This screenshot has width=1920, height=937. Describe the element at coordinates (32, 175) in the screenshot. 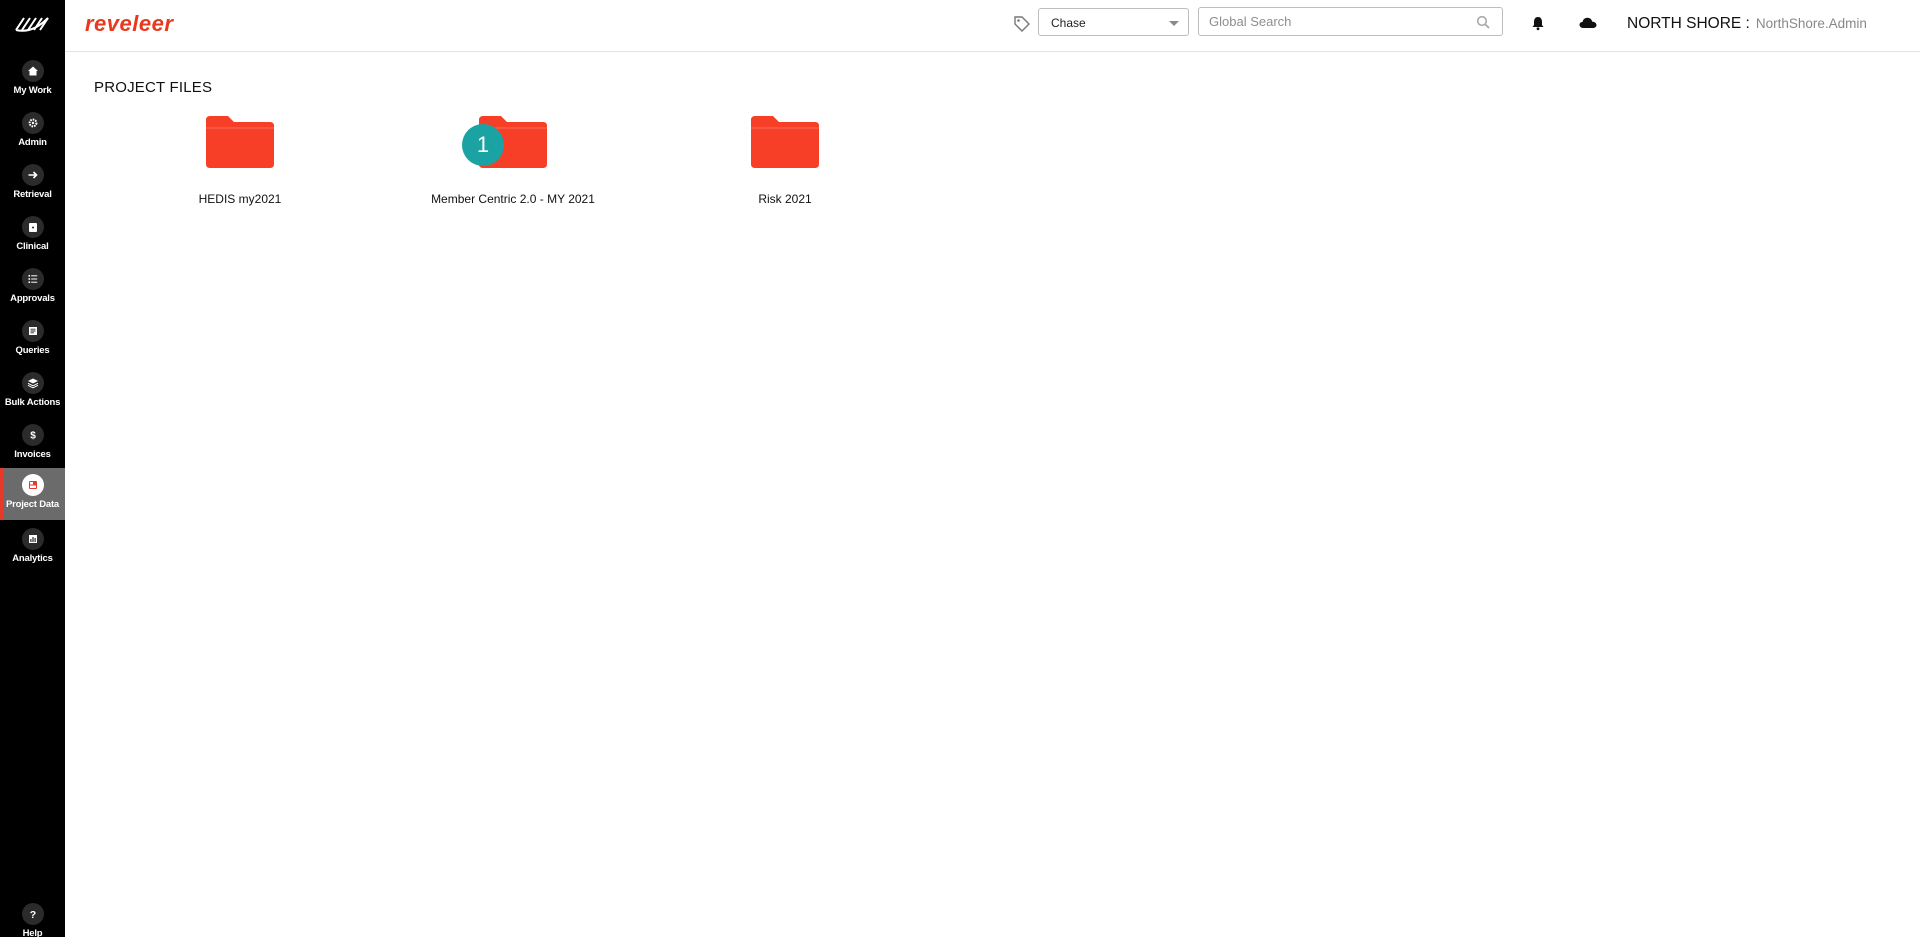

I see `arrow-right-icon` at that location.